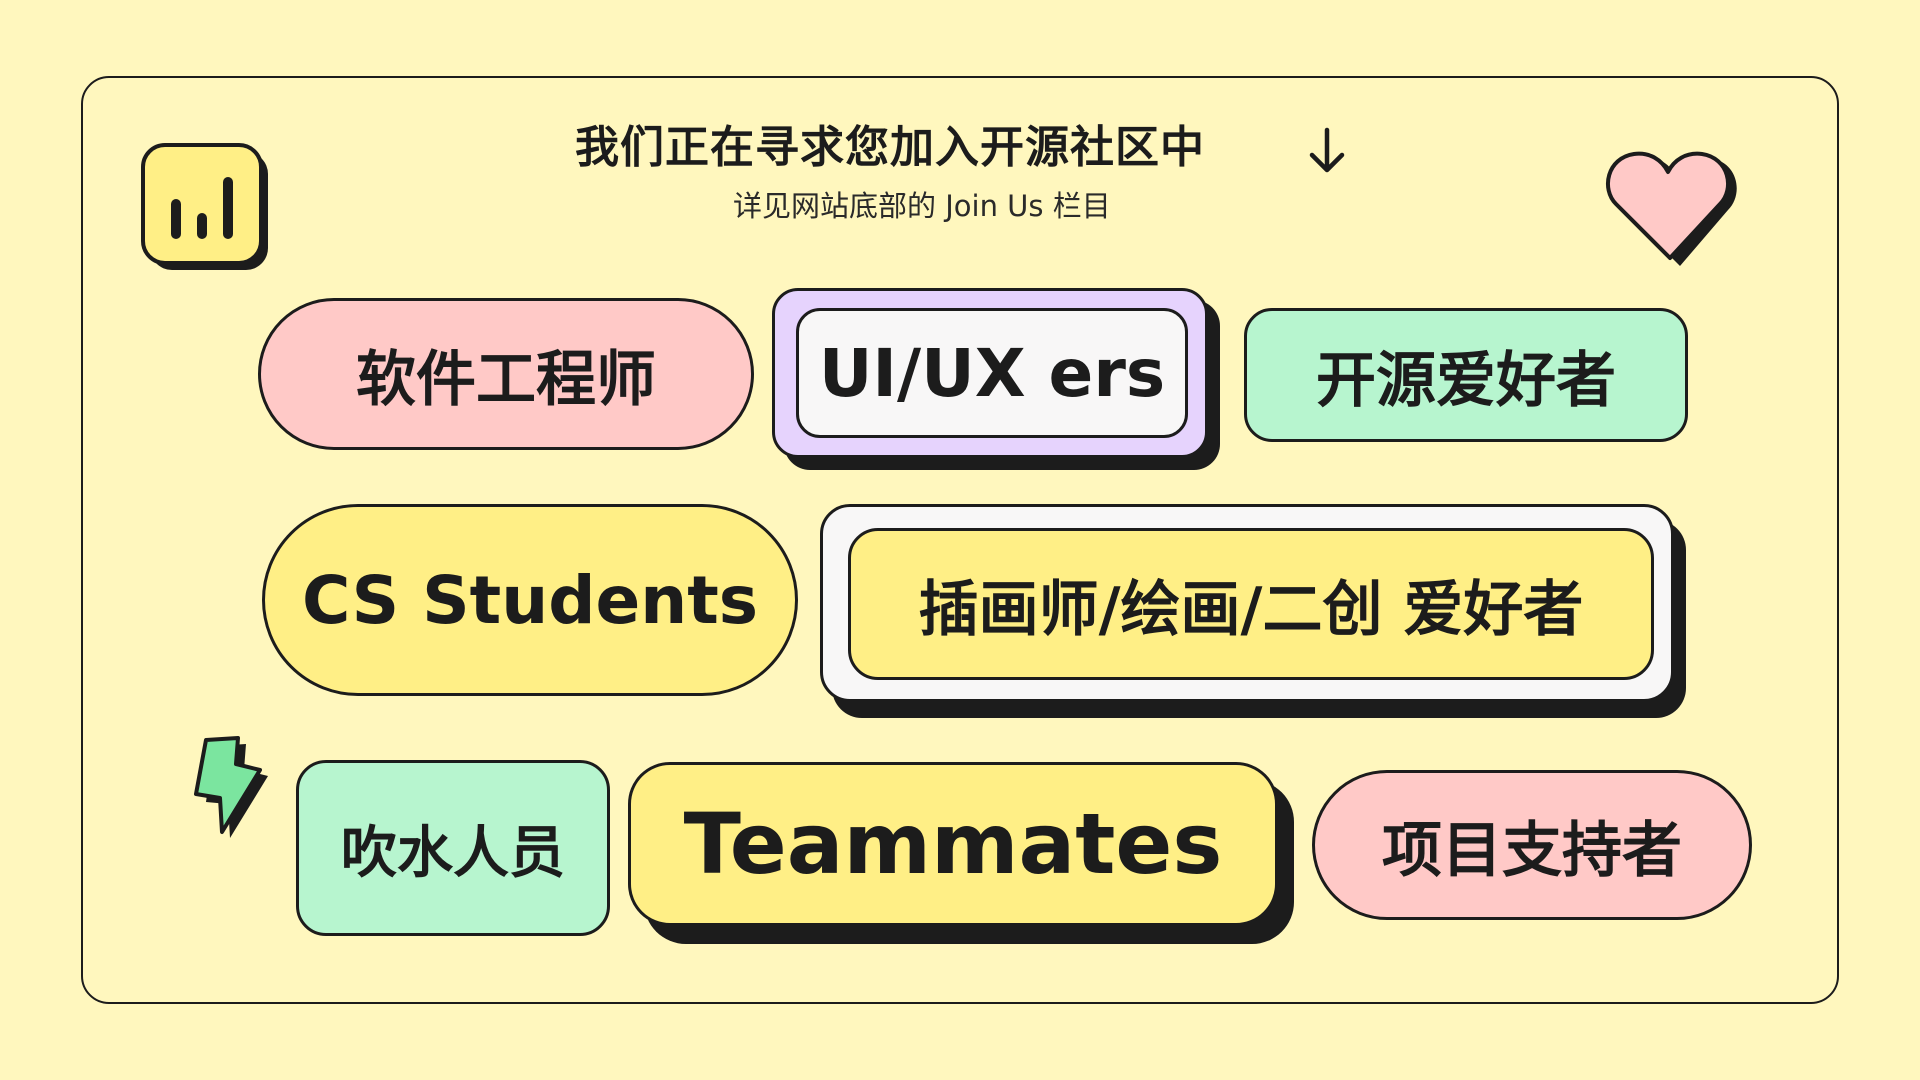 Image resolution: width=1920 pixels, height=1080 pixels. I want to click on role-supporter: 项目支持者, so click(1532, 845).